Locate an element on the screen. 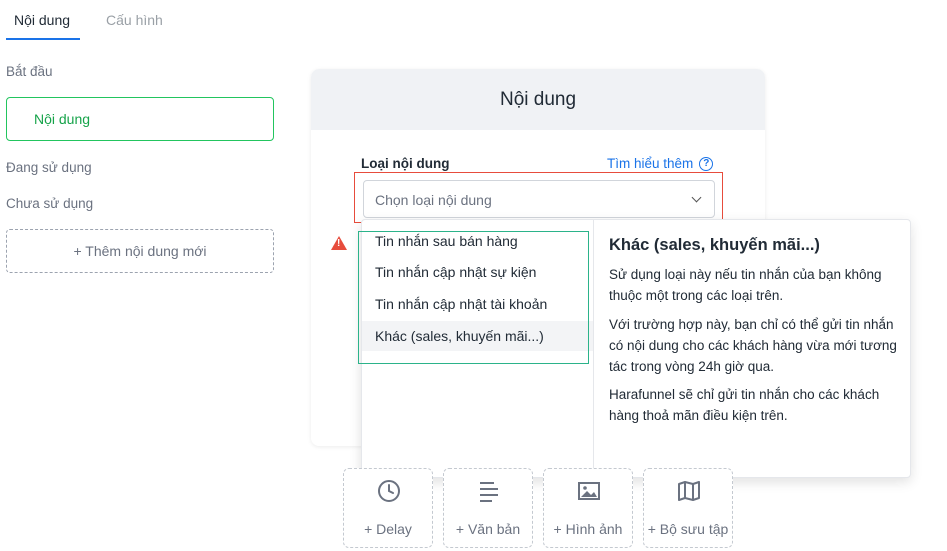 Image resolution: width=947 pixels, height=551 pixels. learn-more-link: Tìm hiểu thêm ? is located at coordinates (660, 163).